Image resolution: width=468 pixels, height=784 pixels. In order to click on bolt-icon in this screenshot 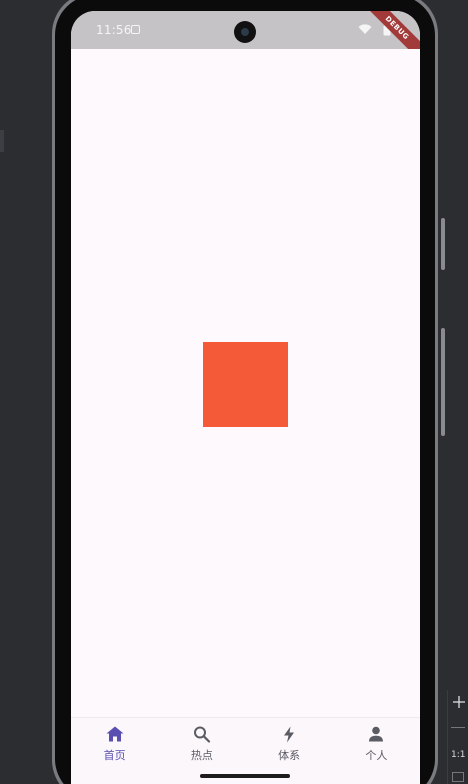, I will do `click(289, 734)`.